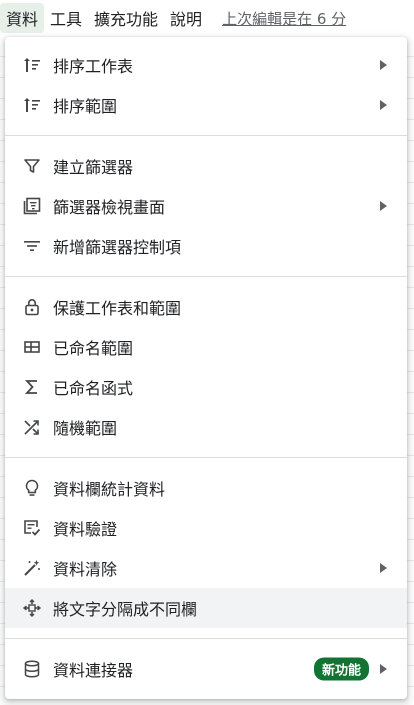  Describe the element at coordinates (206, 528) in the screenshot. I see `menu-item-data-validation: 資料驗證` at that location.